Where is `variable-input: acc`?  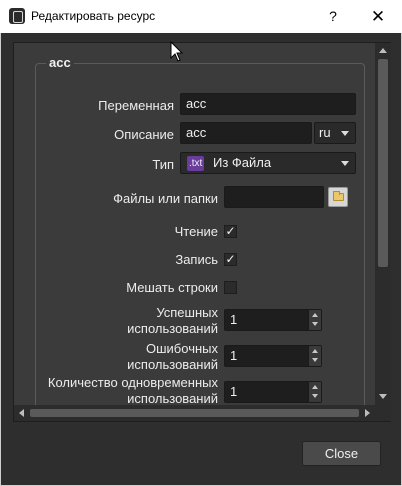 variable-input: acc is located at coordinates (268, 104).